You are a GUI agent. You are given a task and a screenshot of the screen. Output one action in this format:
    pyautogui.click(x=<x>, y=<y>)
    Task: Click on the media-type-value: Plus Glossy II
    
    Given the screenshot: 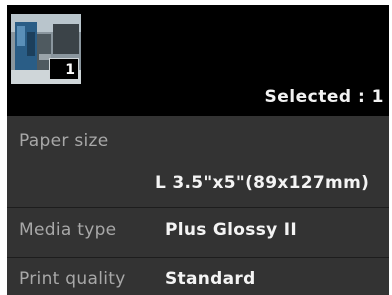 What is the action you would take?
    pyautogui.click(x=231, y=230)
    